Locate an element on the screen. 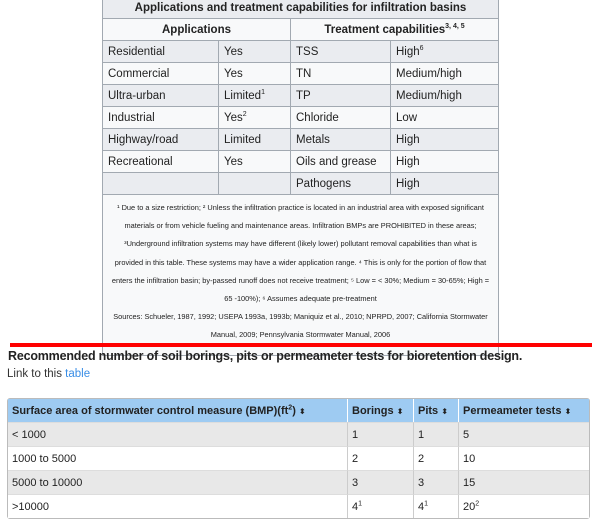 This screenshot has height=530, width=600. table-row: Recreational Yes Oils and grease High is located at coordinates (300, 161).